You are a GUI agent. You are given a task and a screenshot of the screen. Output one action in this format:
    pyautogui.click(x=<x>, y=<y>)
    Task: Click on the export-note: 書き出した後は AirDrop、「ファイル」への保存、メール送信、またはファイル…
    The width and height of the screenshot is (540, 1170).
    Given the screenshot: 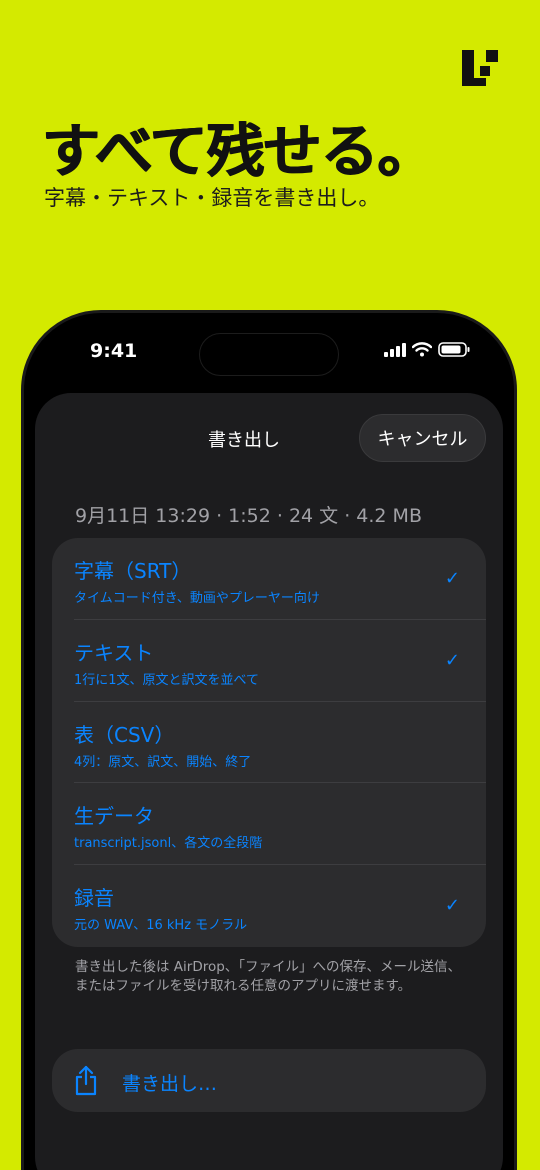 What is the action you would take?
    pyautogui.click(x=268, y=976)
    